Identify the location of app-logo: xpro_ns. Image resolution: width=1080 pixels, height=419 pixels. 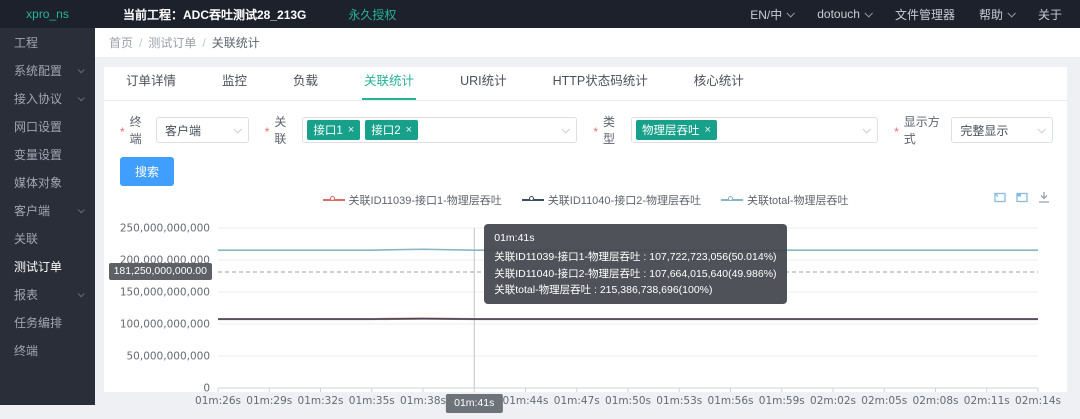
(47, 14).